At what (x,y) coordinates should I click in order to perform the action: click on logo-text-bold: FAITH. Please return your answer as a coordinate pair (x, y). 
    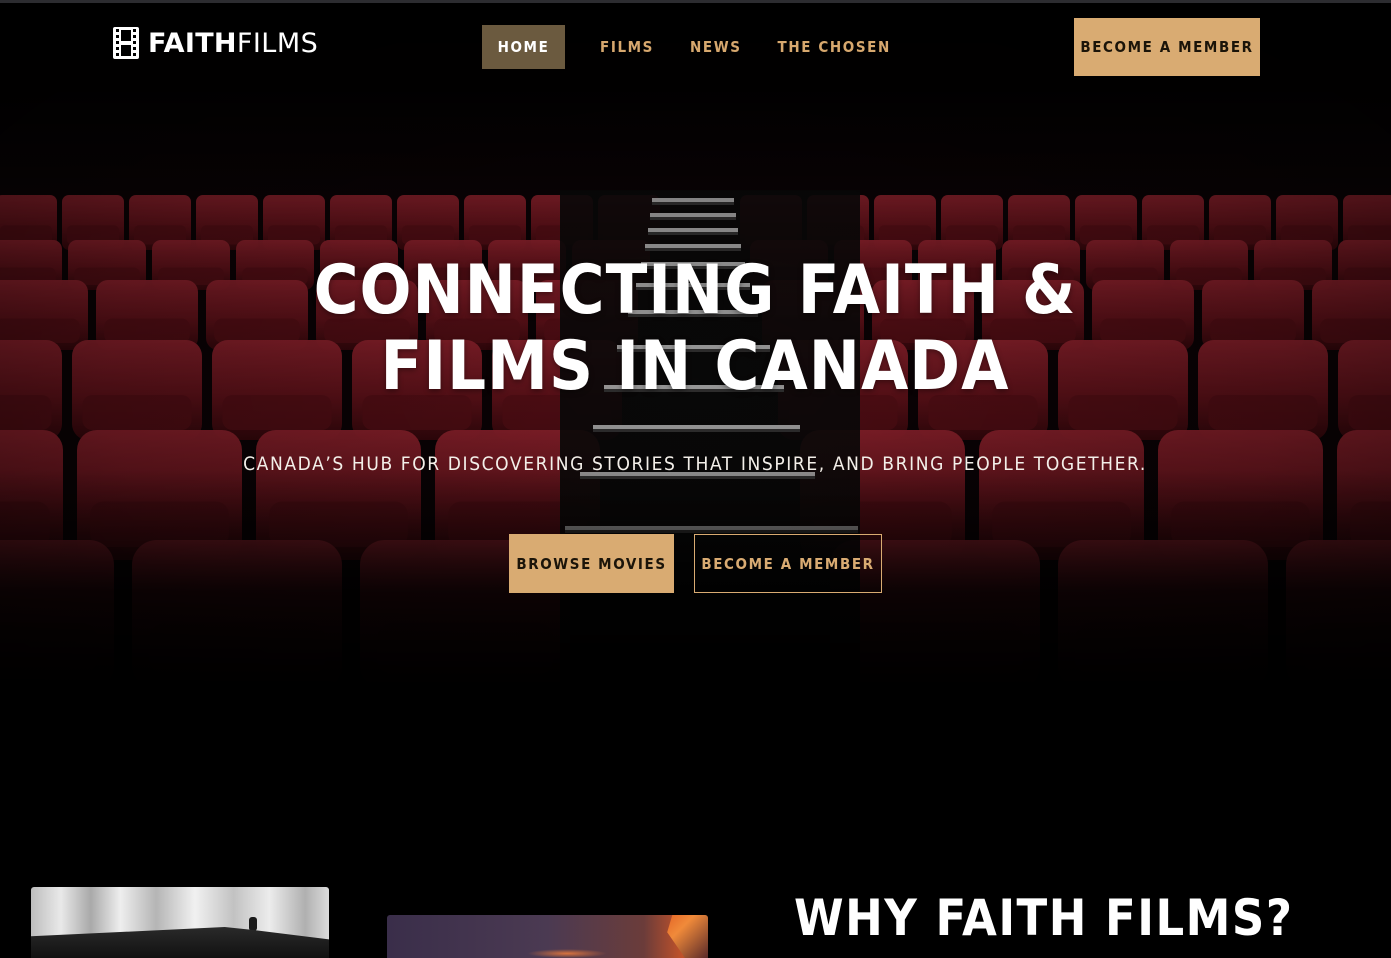
    Looking at the image, I should click on (192, 43).